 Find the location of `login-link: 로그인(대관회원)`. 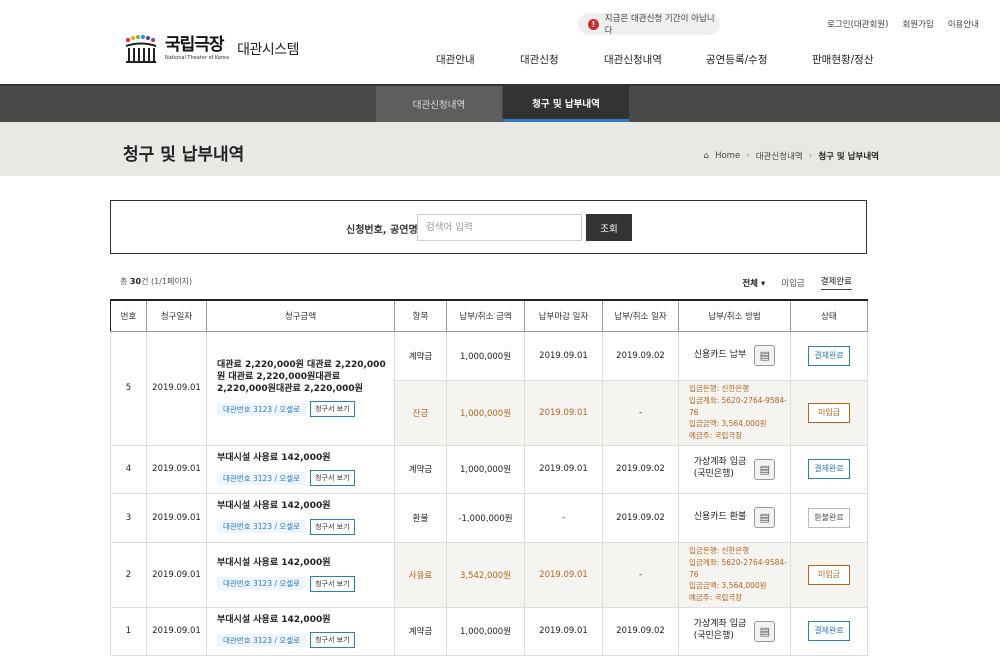

login-link: 로그인(대관회원) is located at coordinates (857, 24).